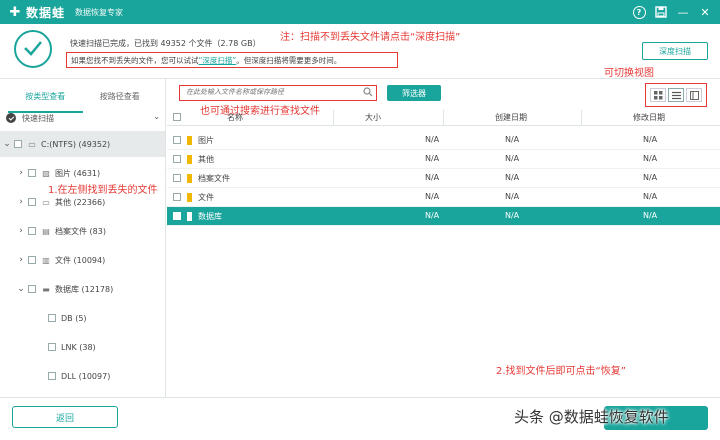 The image size is (720, 440). I want to click on search-box, so click(278, 93).